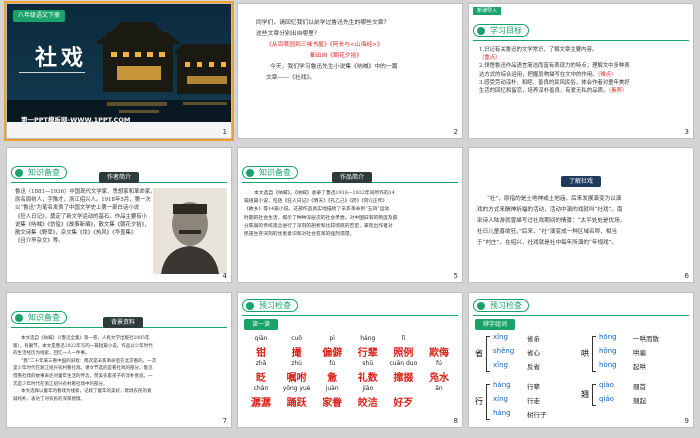 This screenshot has height=438, width=700. Describe the element at coordinates (49, 399) in the screenshot. I see `bg-line-9: 诚纯朴，表达了对农民的深厚感情。` at that location.